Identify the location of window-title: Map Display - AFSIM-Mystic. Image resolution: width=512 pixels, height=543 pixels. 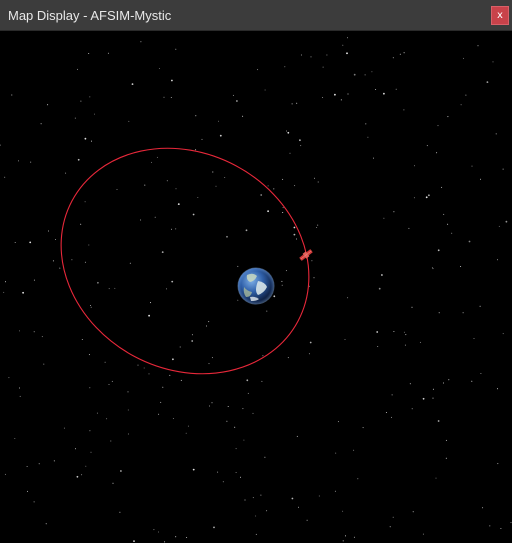
(90, 15).